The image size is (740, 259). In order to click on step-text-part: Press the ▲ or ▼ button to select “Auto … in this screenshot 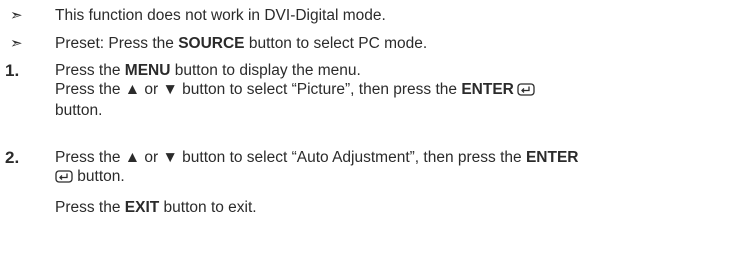, I will do `click(290, 157)`.